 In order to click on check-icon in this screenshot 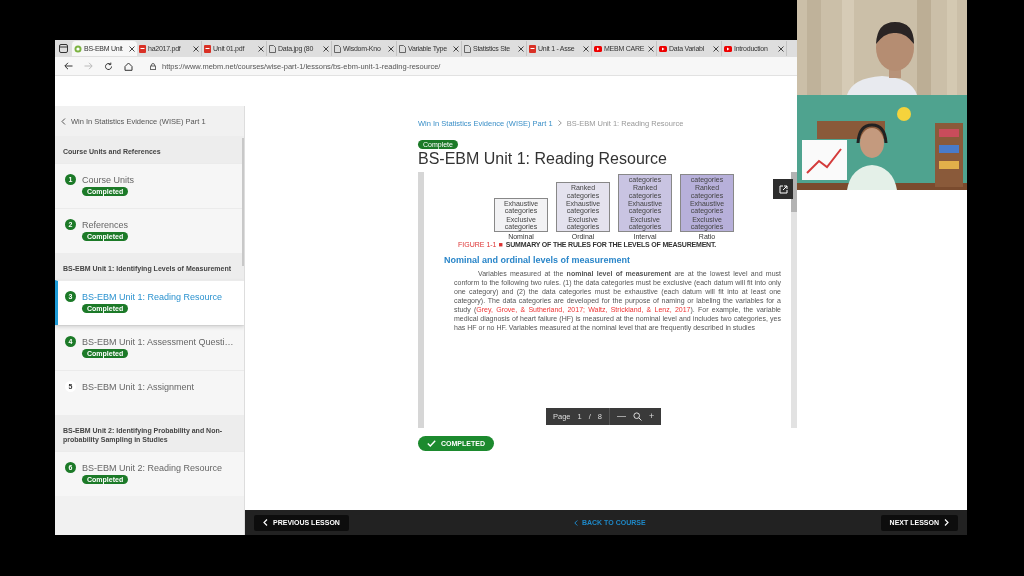, I will do `click(431, 443)`.